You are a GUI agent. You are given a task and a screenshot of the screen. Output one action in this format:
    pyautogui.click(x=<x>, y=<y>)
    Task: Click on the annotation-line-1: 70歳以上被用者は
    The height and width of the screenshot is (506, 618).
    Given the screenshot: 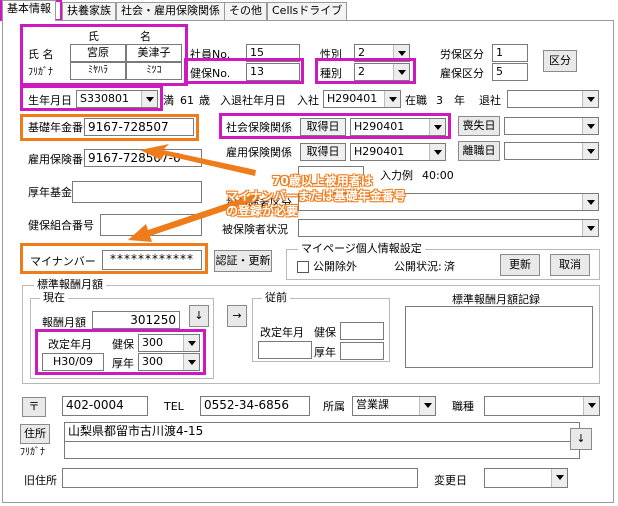 What is the action you would take?
    pyautogui.click(x=322, y=181)
    